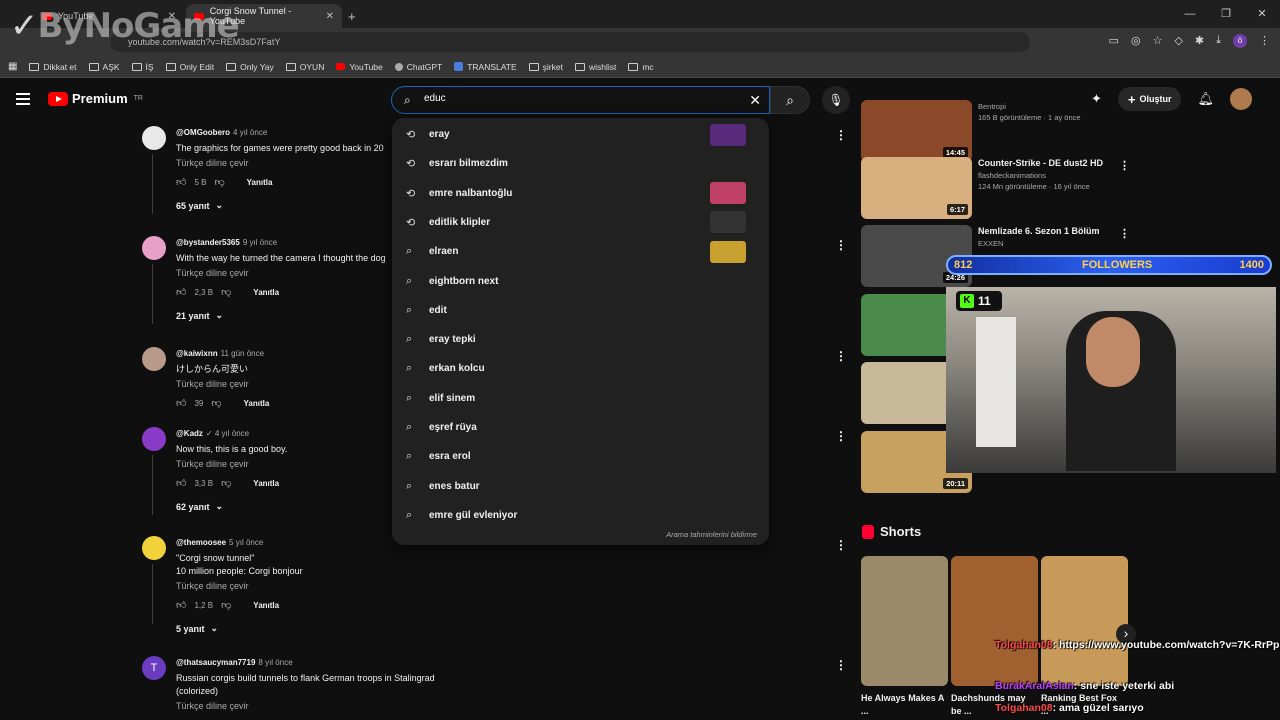 This screenshot has height=720, width=1280. I want to click on author-name: @OMGoobero, so click(203, 132).